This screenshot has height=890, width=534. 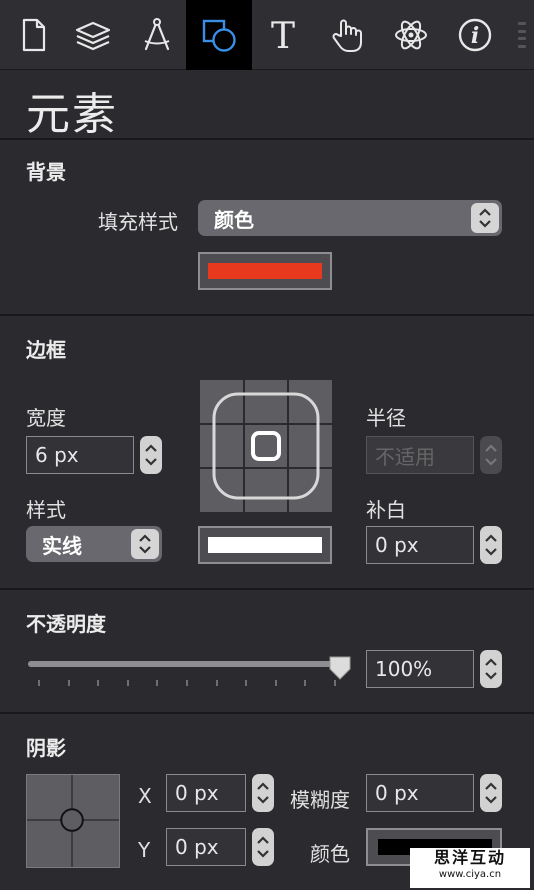 I want to click on tool-layers, so click(x=93, y=35).